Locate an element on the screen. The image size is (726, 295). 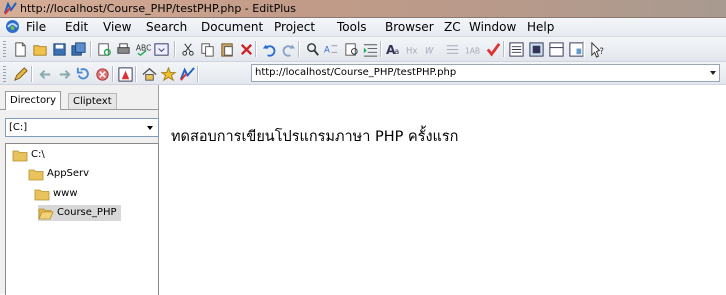
find-in-files-icon is located at coordinates (351, 49).